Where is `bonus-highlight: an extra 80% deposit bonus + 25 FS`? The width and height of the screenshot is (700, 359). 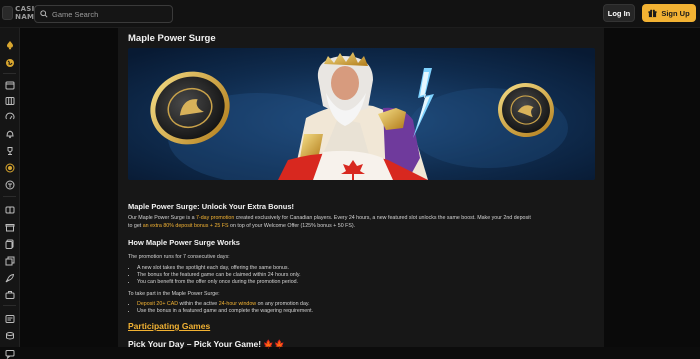
bonus-highlight: an extra 80% deposit bonus + 25 FS is located at coordinates (185, 226).